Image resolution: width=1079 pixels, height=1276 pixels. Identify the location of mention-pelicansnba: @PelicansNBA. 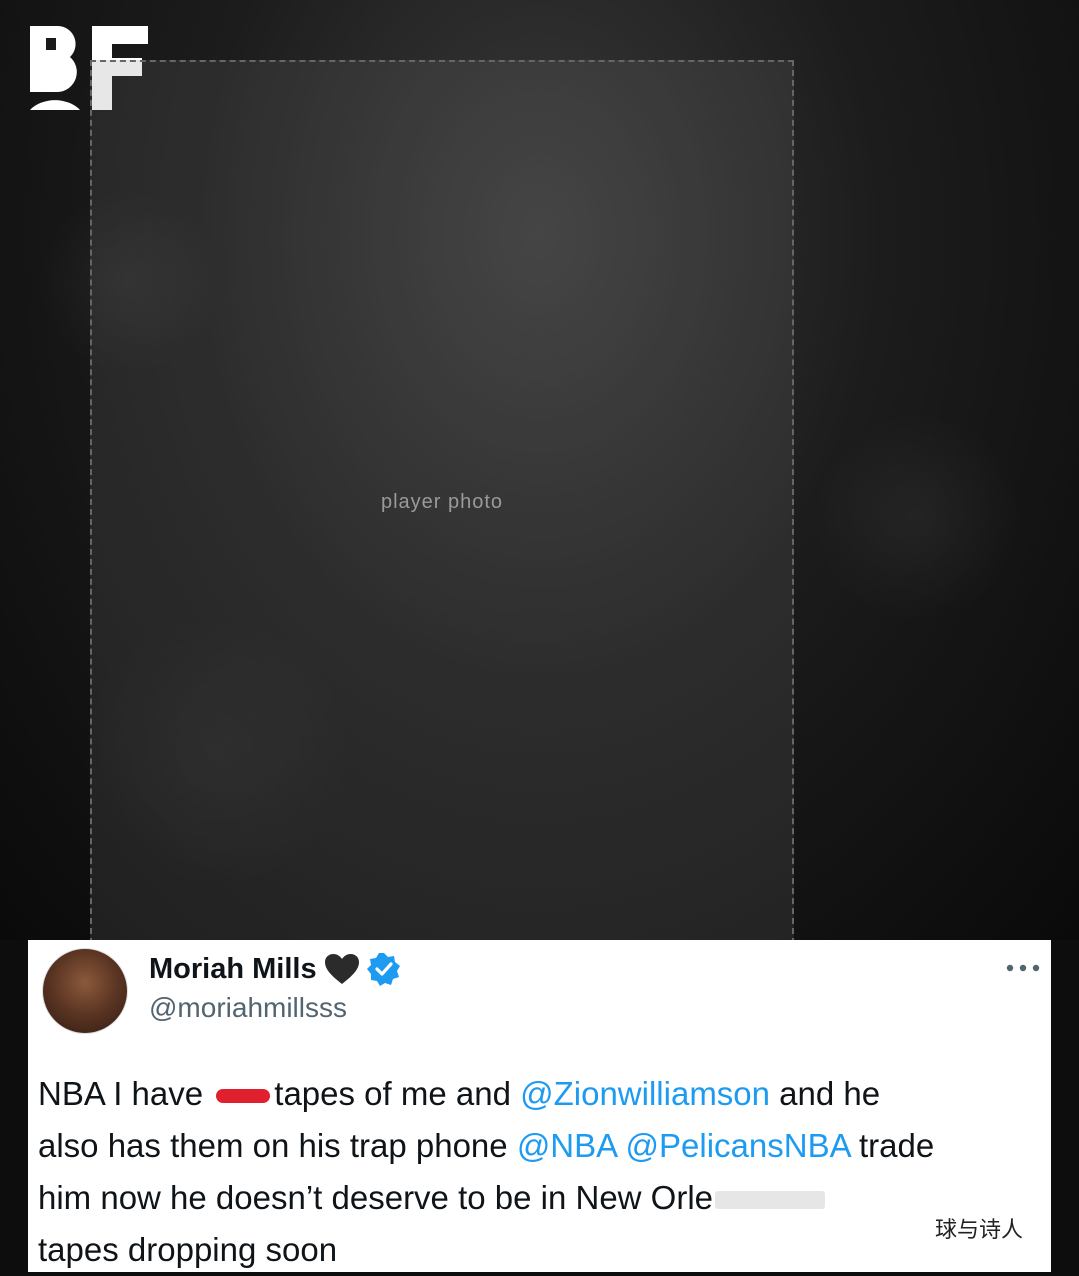
(738, 1145).